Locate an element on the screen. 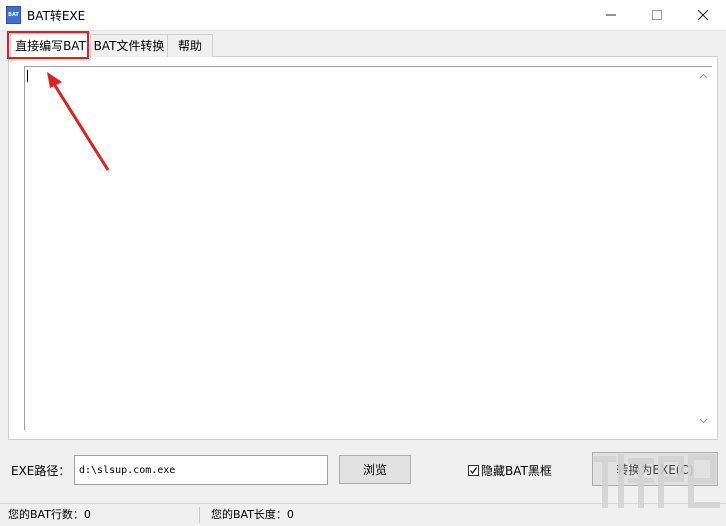 The image size is (726, 526). maximize-icon is located at coordinates (657, 15).